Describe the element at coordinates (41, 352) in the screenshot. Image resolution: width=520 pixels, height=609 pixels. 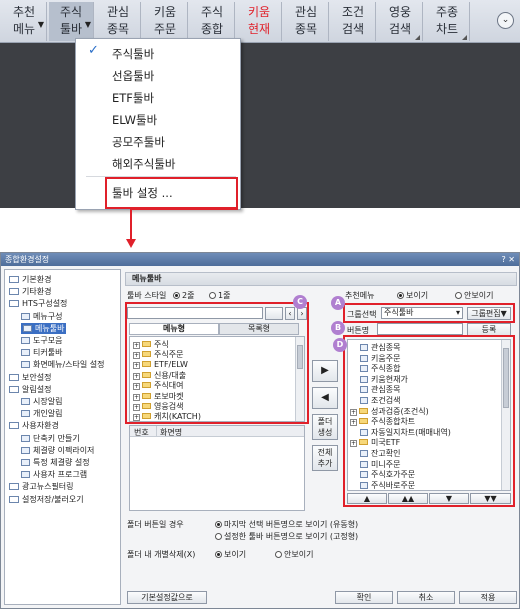
I see `tree-item-6: 티커툴바` at that location.